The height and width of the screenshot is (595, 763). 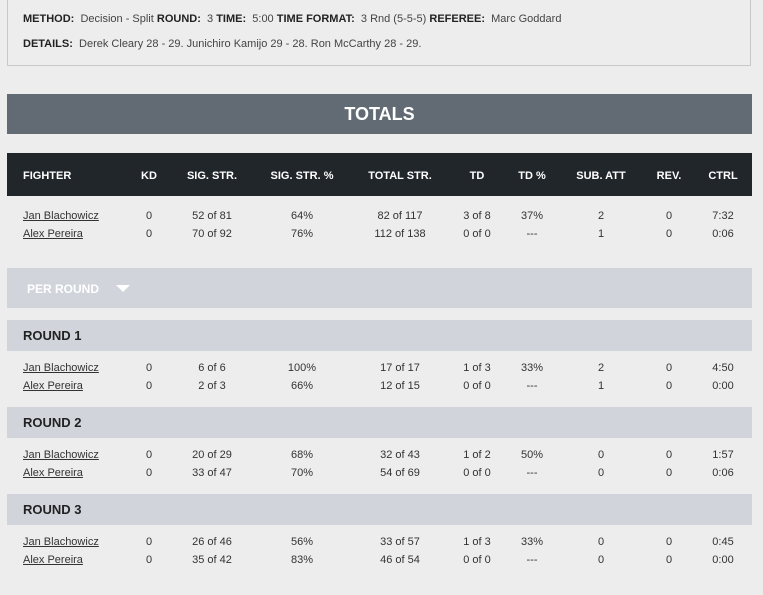 I want to click on cell-total-str: 46 of 54, so click(x=400, y=560).